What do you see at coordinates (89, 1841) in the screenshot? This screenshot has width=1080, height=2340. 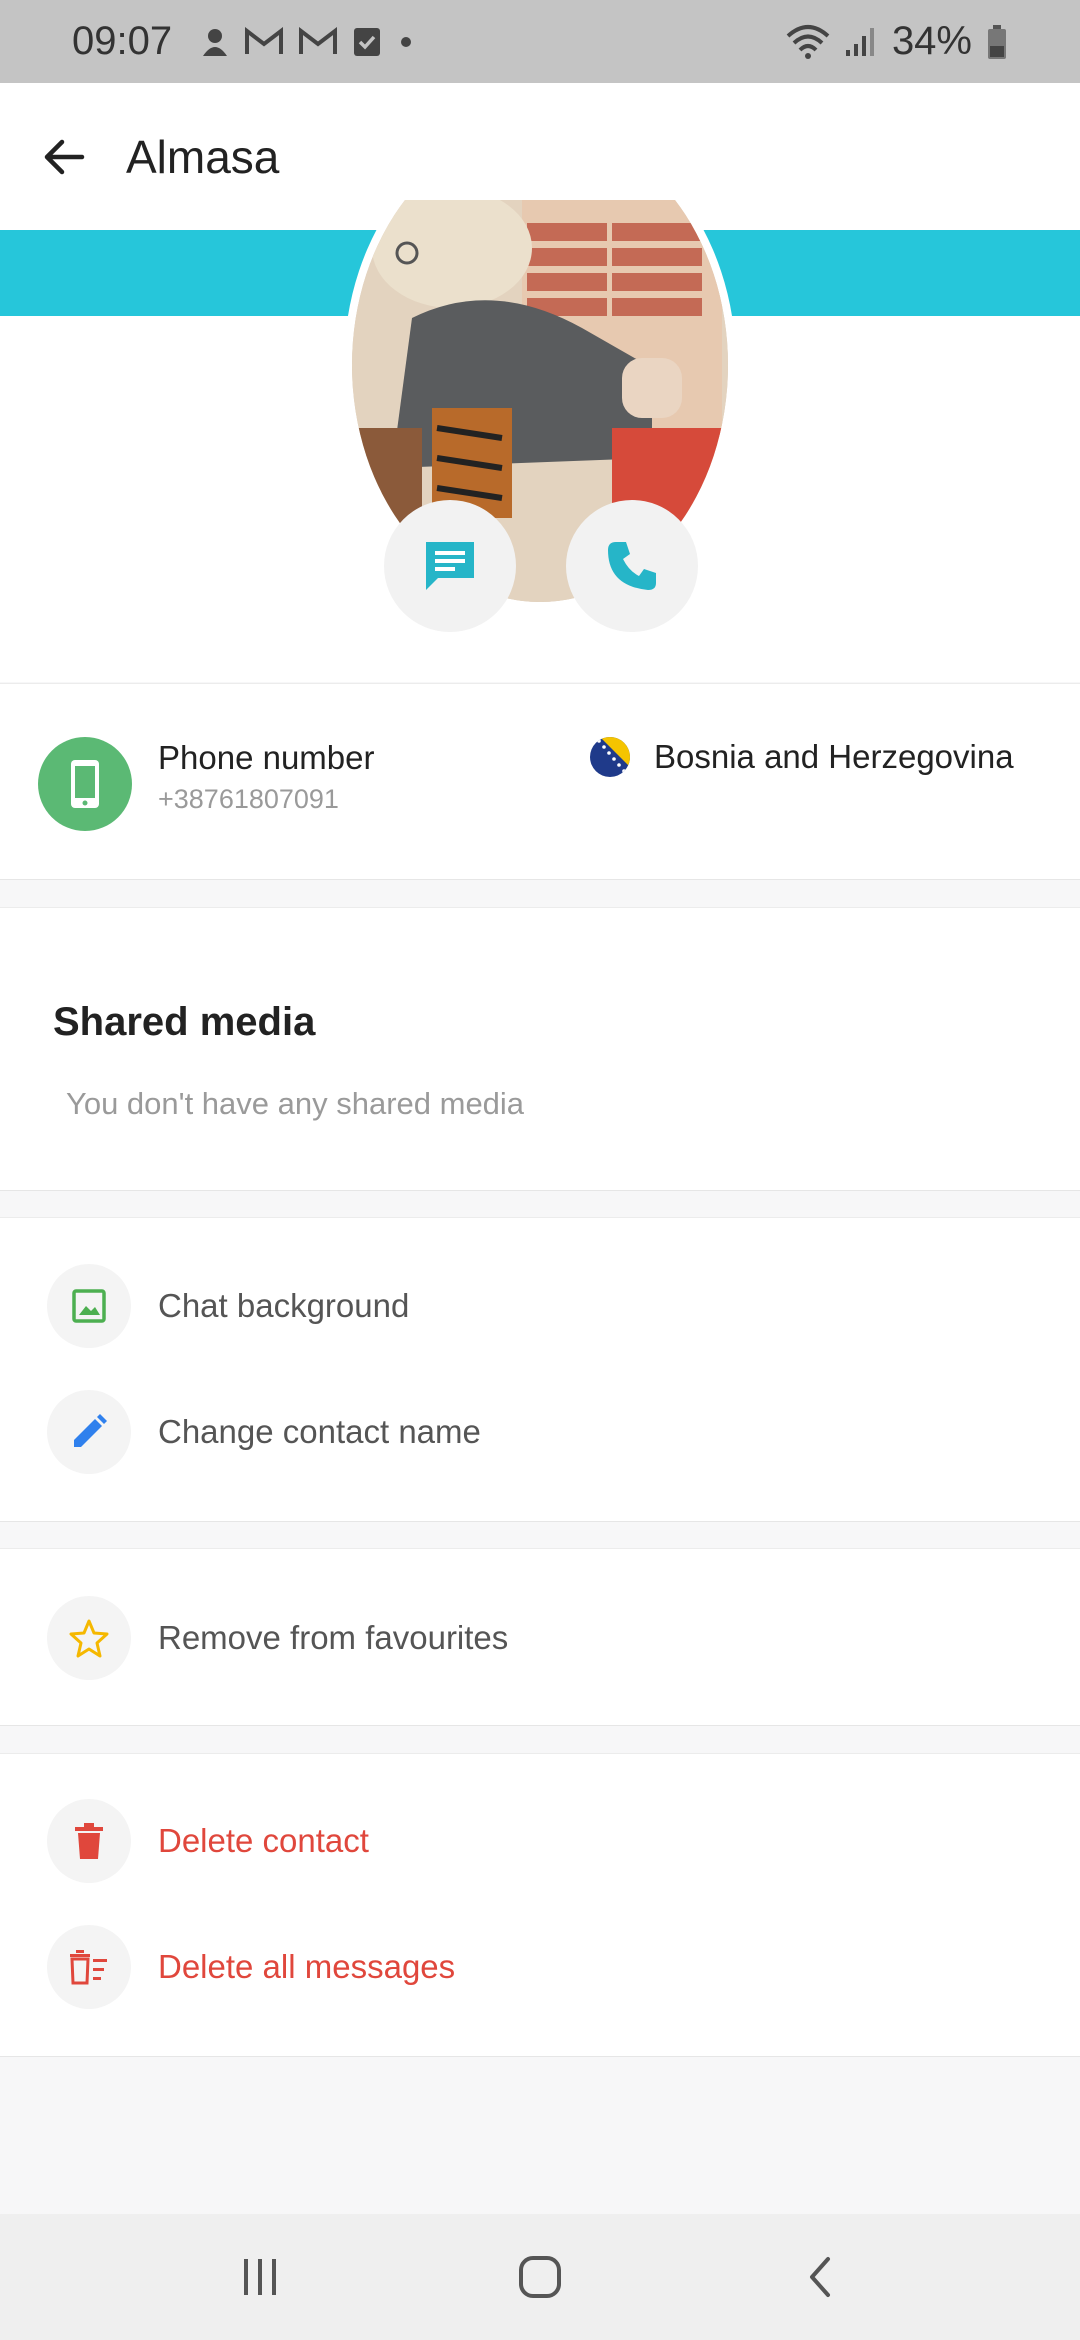 I see `trash-icon` at bounding box center [89, 1841].